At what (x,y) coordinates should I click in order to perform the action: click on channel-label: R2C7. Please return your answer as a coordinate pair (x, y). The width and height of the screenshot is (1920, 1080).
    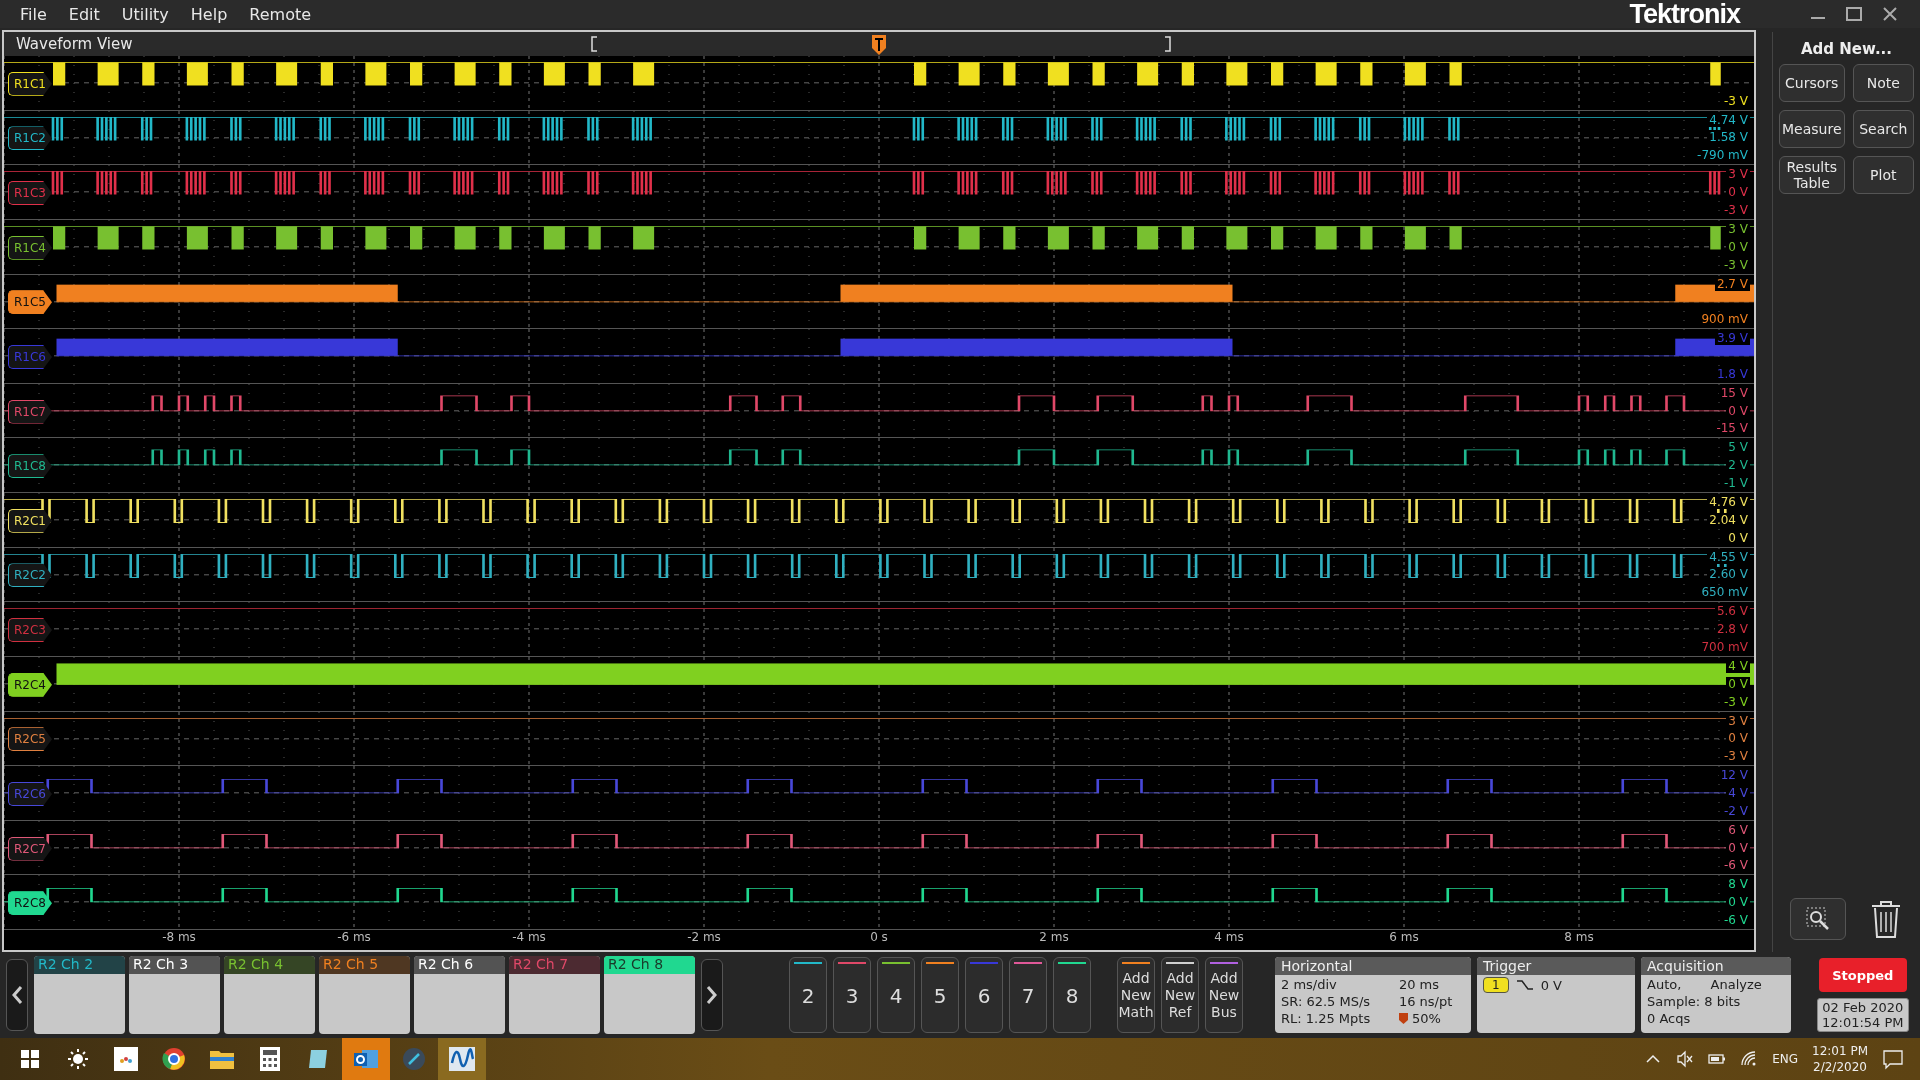
    Looking at the image, I should click on (30, 848).